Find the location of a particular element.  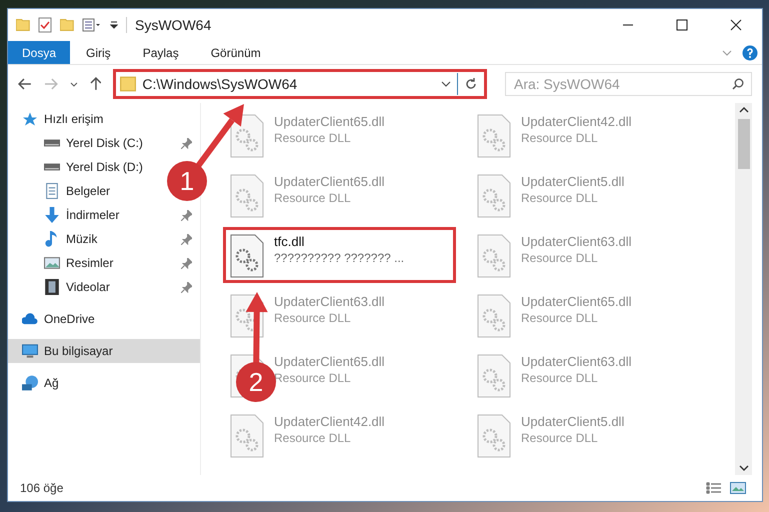

picture-icon is located at coordinates (52, 263).